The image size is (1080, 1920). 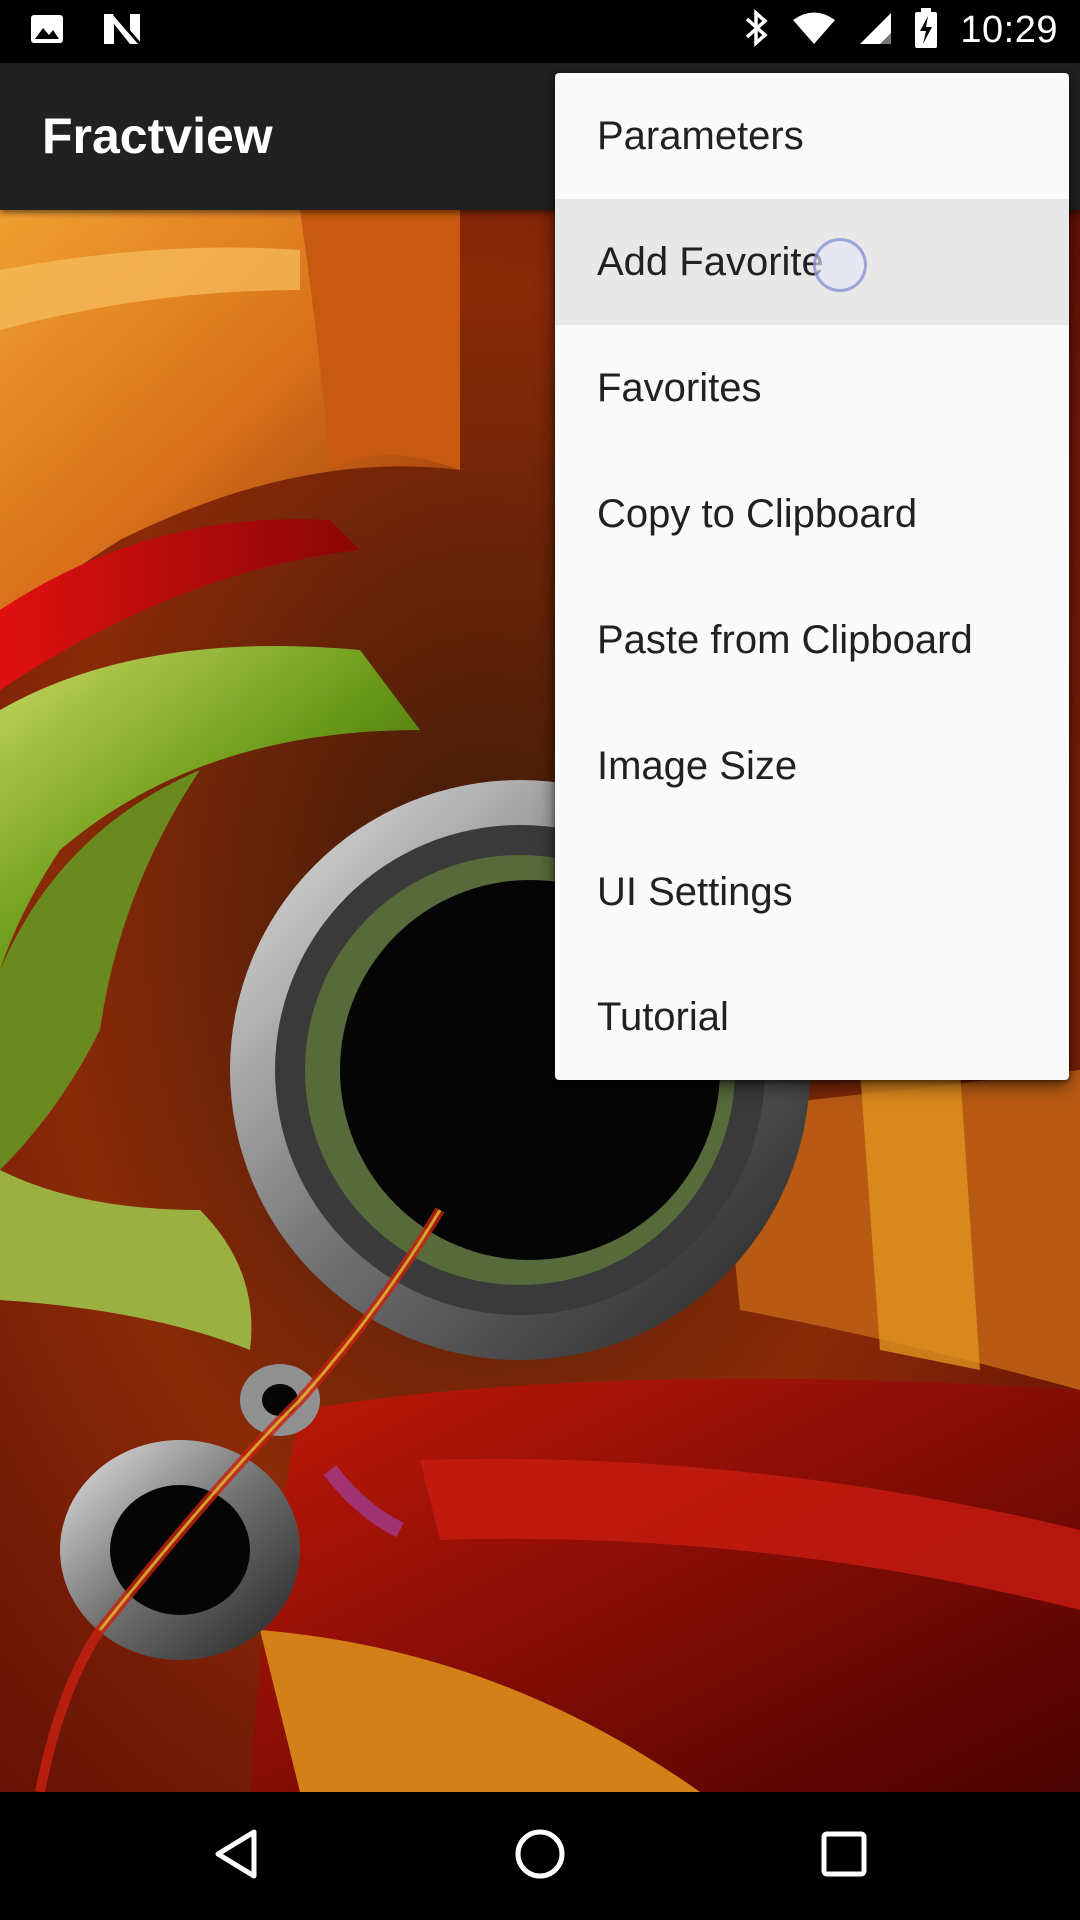 I want to click on menu-item-ui-settings: UI Settings, so click(x=812, y=892).